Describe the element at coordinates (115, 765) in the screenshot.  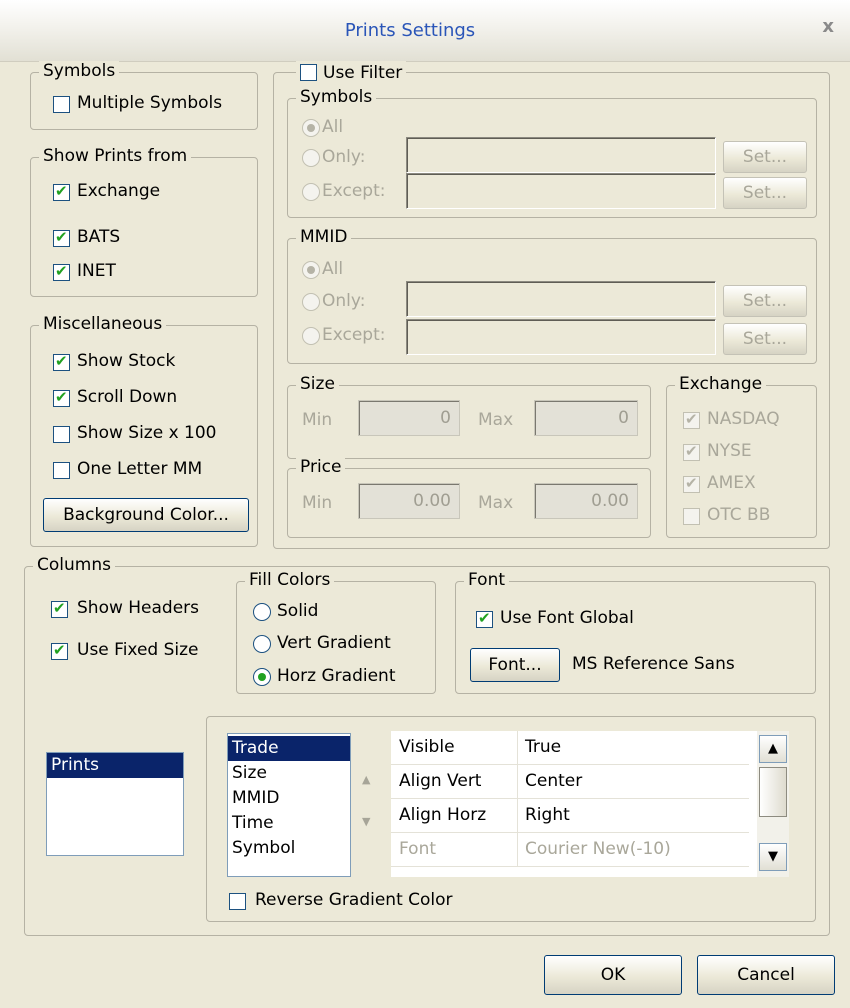
I see `list-item: Prints` at that location.